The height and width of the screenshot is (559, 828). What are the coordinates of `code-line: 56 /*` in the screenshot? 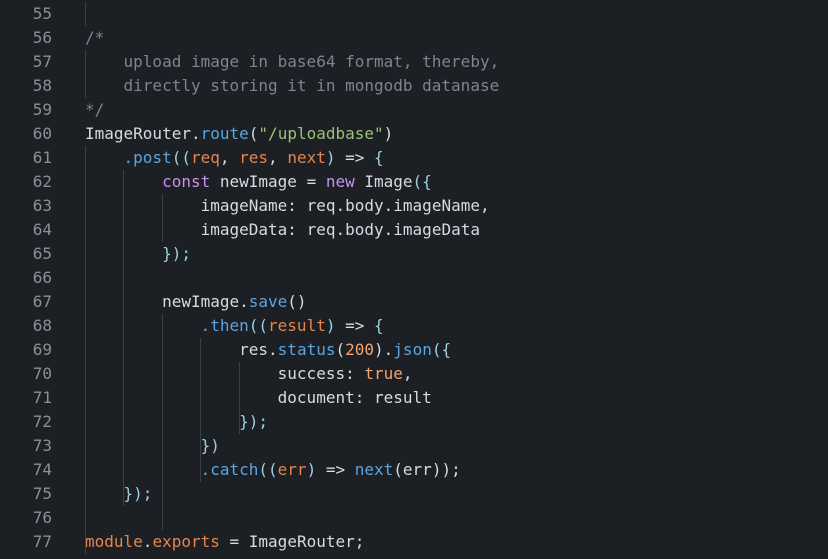 It's located at (414, 38).